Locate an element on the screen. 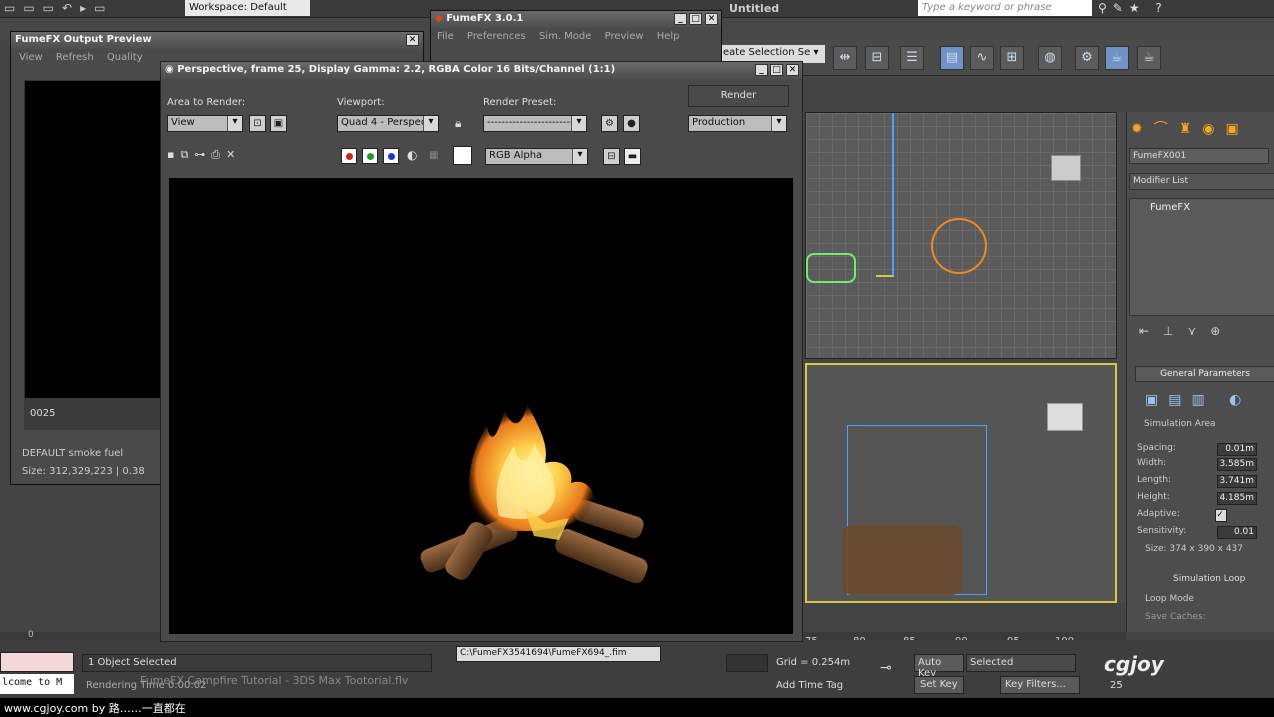  set-key-button: Set Key is located at coordinates (939, 685).